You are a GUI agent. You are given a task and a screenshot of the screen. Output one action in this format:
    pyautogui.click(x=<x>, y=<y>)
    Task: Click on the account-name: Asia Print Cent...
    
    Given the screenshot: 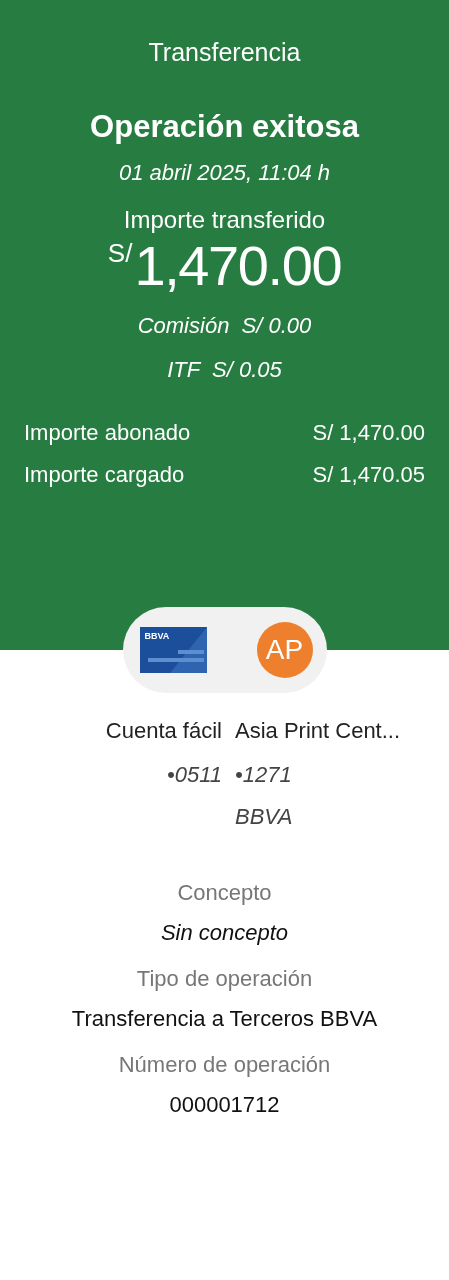 What is the action you would take?
    pyautogui.click(x=318, y=731)
    